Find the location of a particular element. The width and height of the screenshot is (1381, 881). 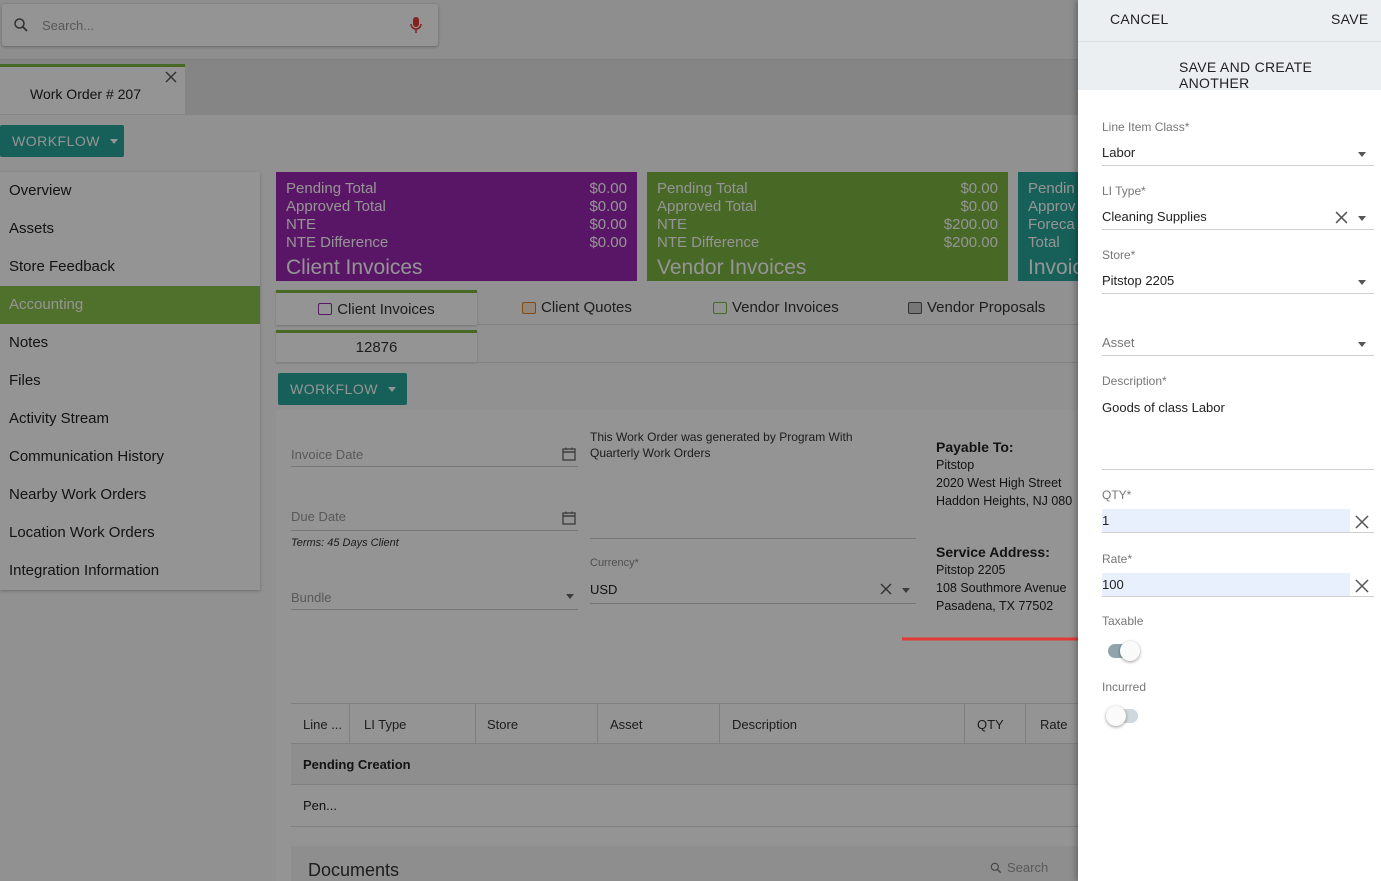

save-and-create-another-button: SAVE AND CREATE ANOTHER is located at coordinates (1280, 75).